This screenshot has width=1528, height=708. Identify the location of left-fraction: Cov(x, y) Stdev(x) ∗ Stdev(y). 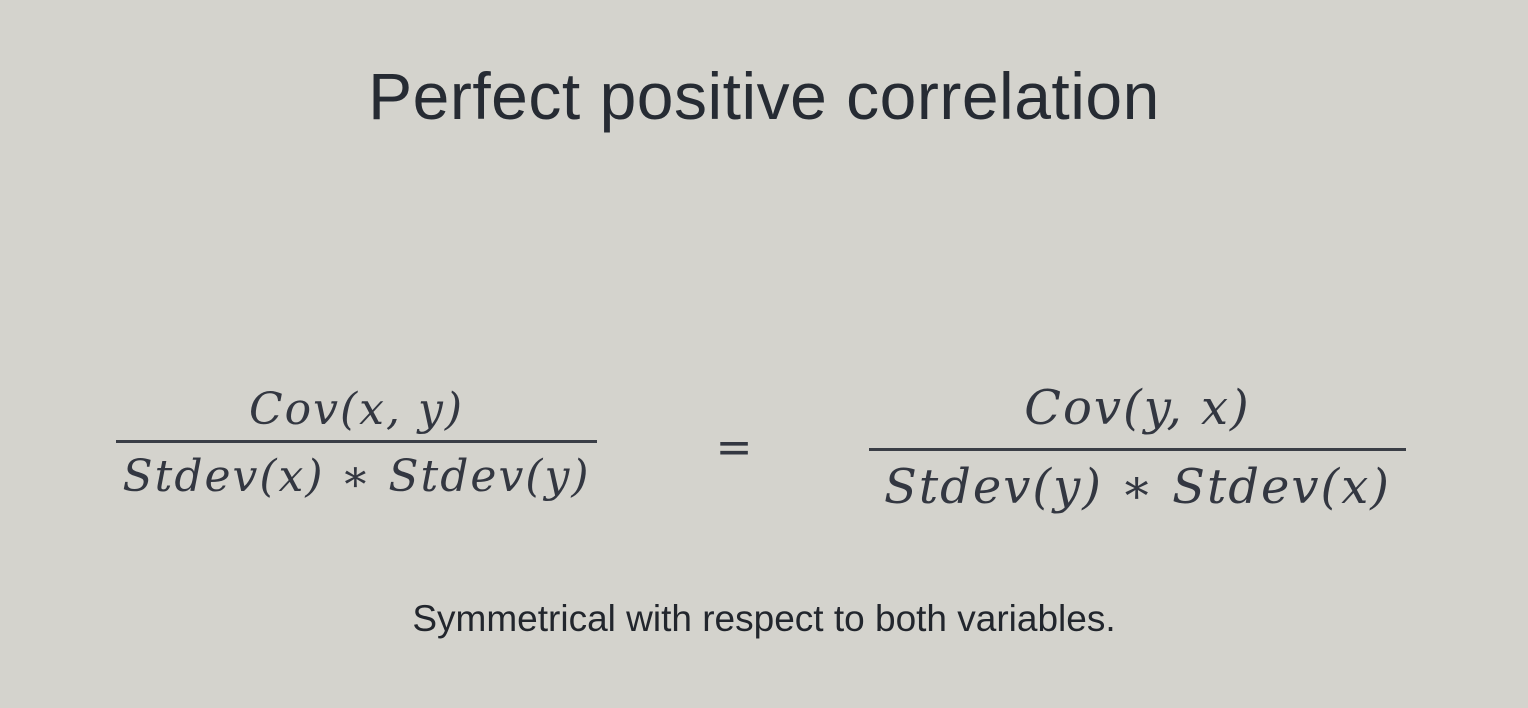
(356, 444).